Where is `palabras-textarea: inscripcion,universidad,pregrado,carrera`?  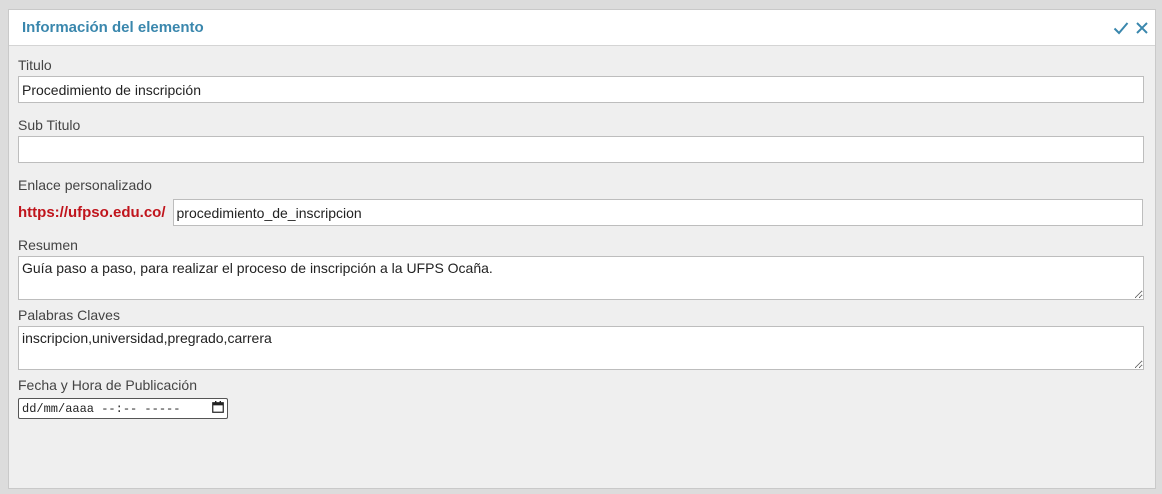
palabras-textarea: inscripcion,universidad,pregrado,carrera is located at coordinates (581, 348).